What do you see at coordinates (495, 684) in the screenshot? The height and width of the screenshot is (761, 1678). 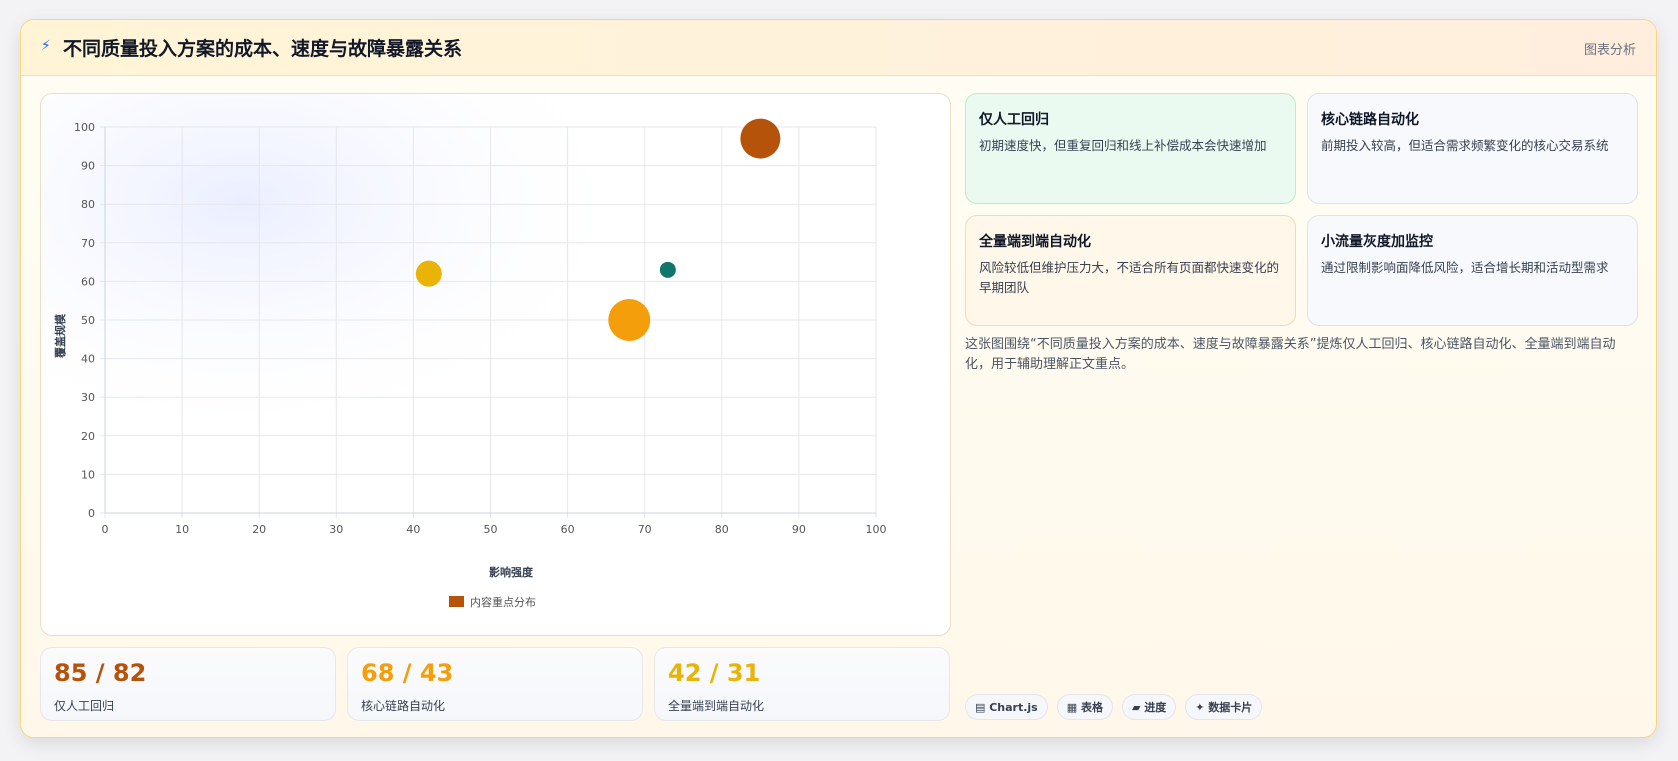 I see `stat-card-1: 68 / 43 核心链路自动化` at bounding box center [495, 684].